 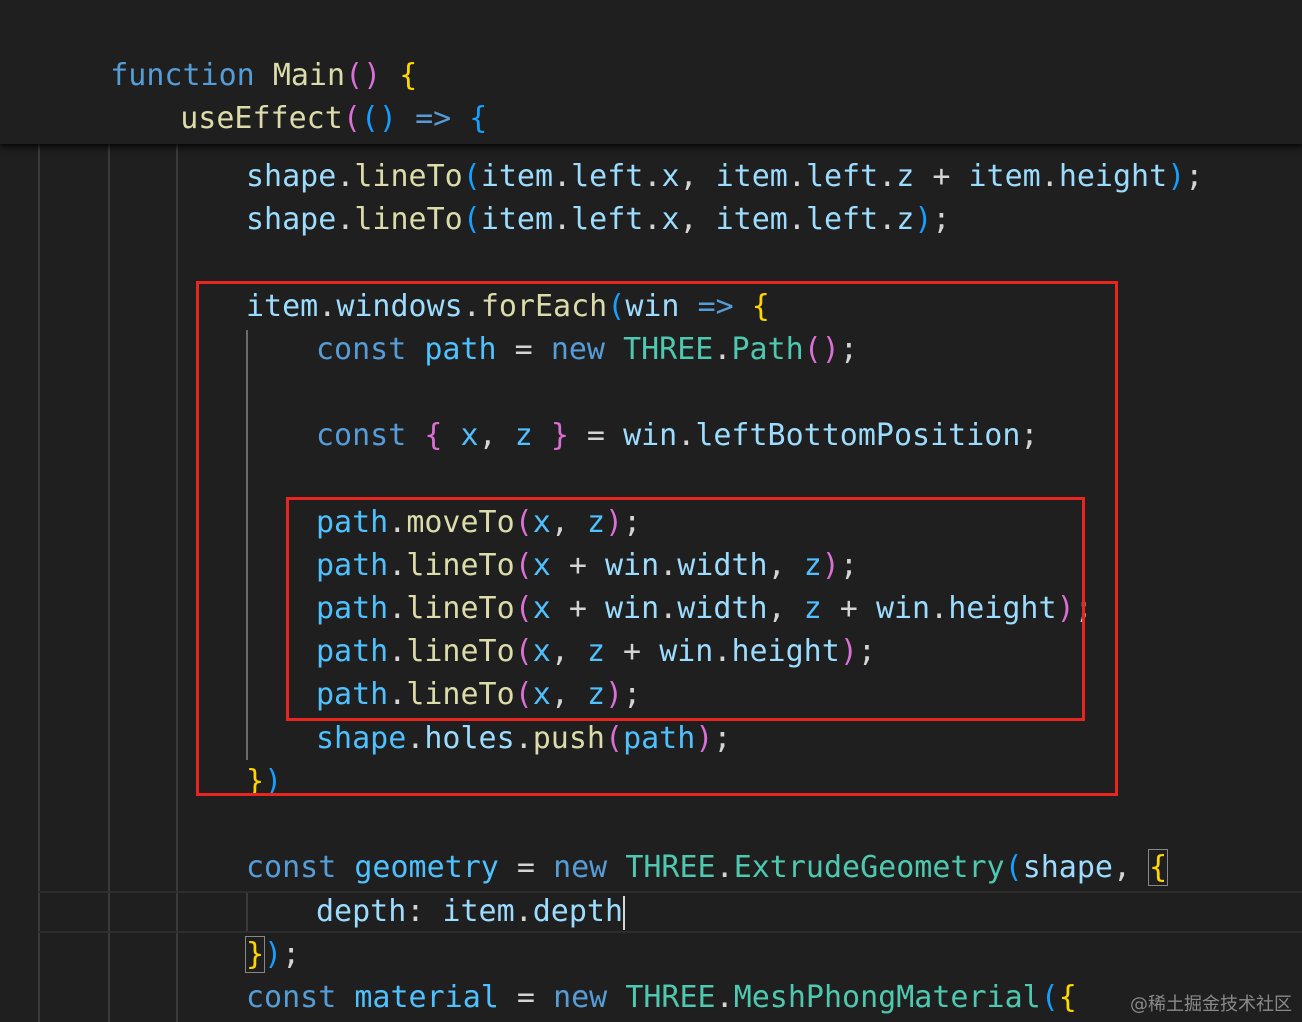 I want to click on code-line: shape.lineTo(item.left.x, item.left.z);, so click(x=598, y=220).